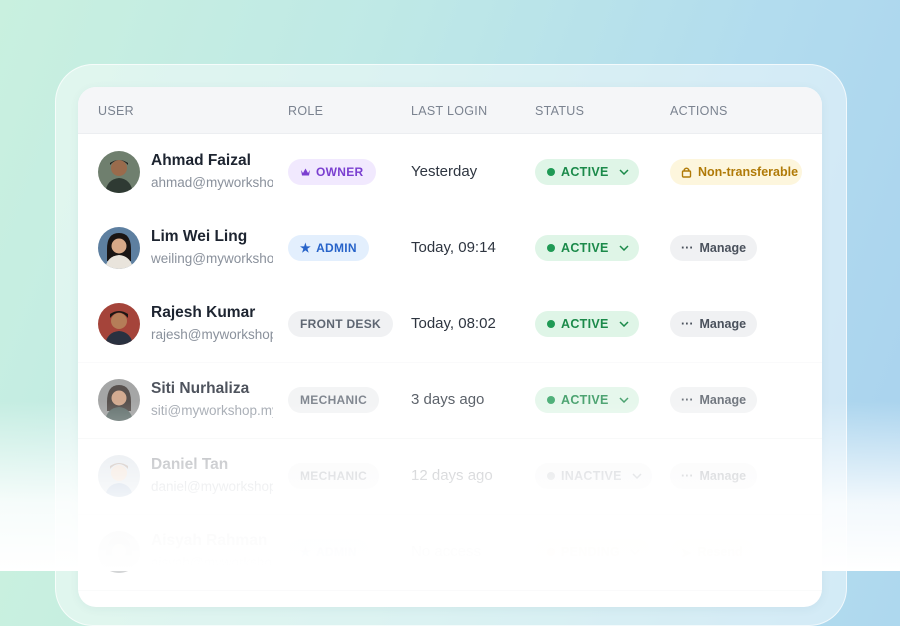 The image size is (900, 626). I want to click on last-login: Today, 08:02, so click(453, 323).